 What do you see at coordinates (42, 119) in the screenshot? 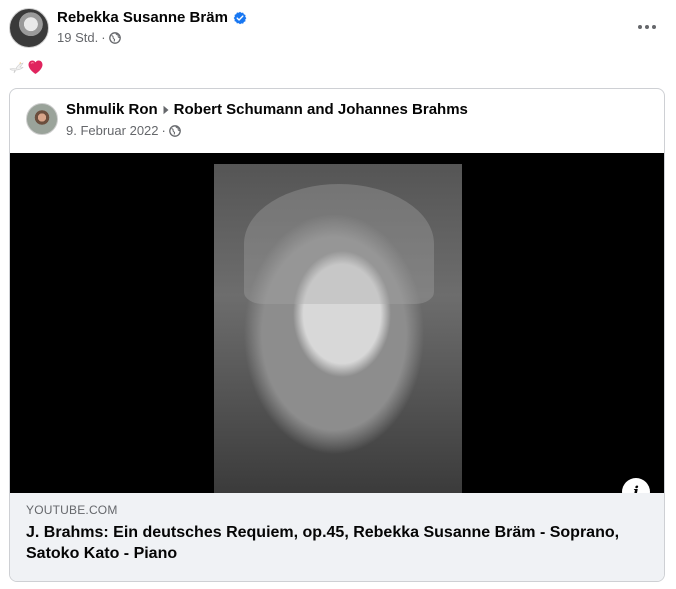
I see `shared-author-avatar` at bounding box center [42, 119].